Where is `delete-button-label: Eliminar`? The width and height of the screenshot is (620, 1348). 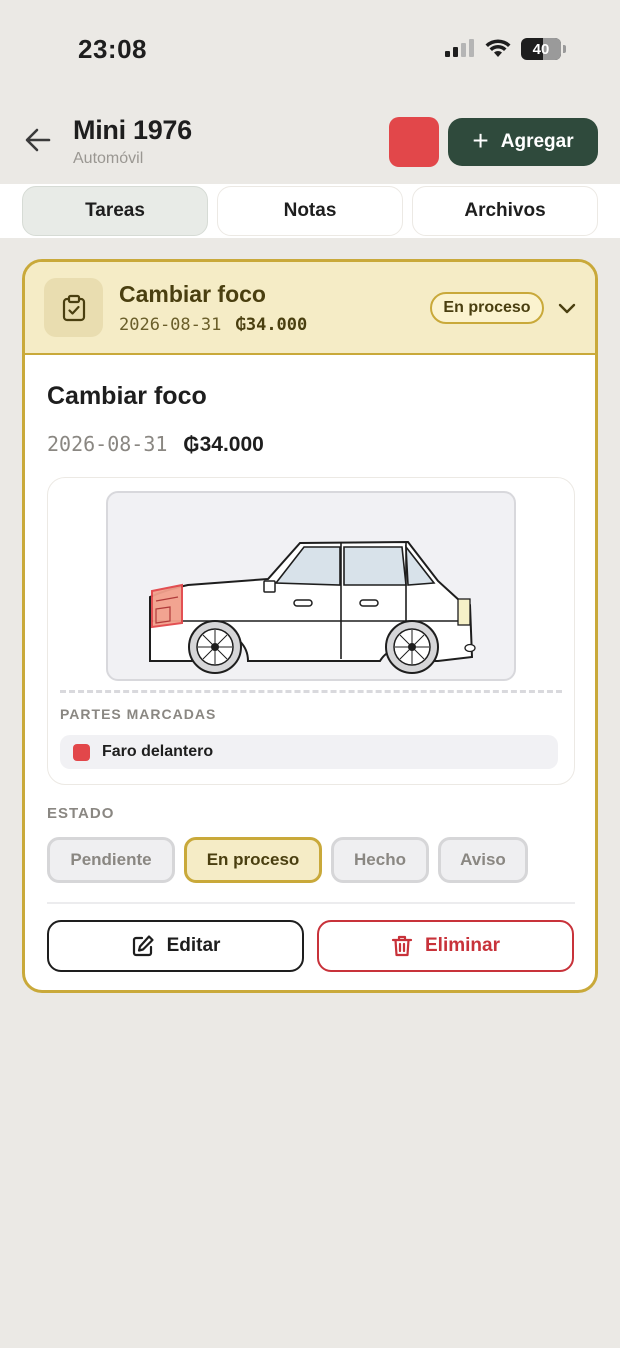 delete-button-label: Eliminar is located at coordinates (462, 945).